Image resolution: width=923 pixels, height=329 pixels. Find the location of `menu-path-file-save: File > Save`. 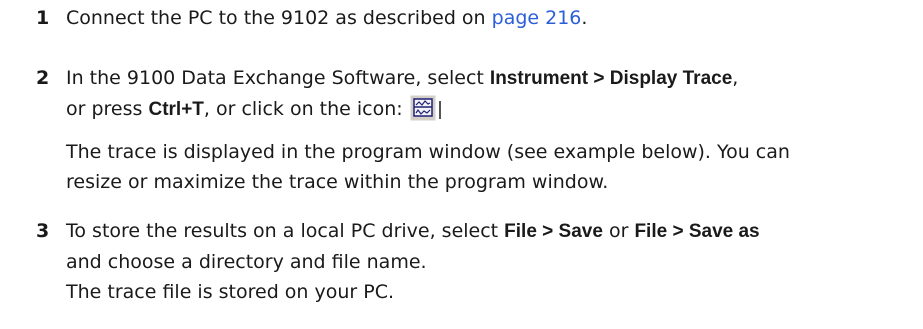

menu-path-file-save: File > Save is located at coordinates (553, 231).